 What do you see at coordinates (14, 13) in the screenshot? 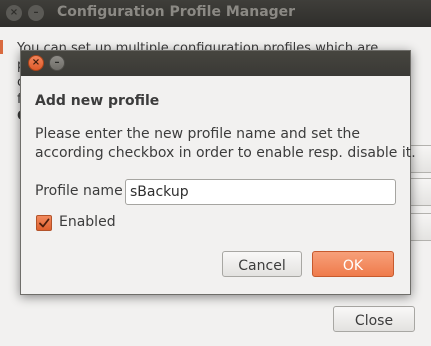
I see `parent-close-icon: ×` at bounding box center [14, 13].